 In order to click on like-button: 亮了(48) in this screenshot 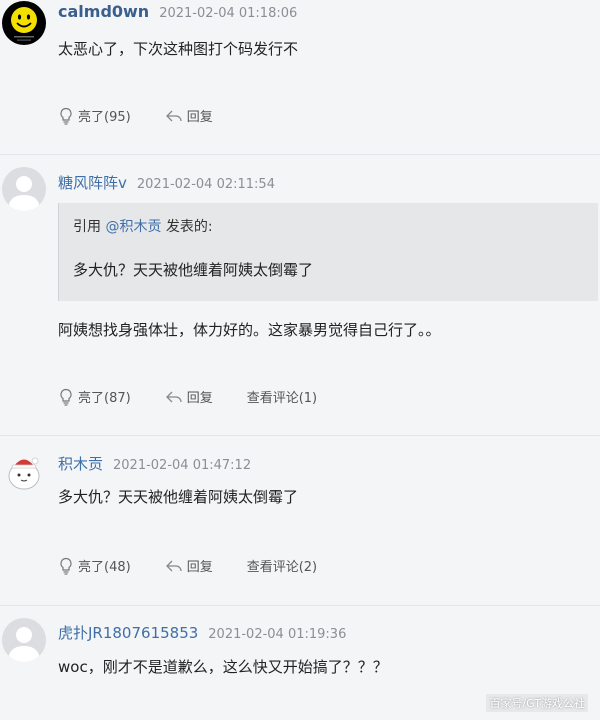, I will do `click(94, 565)`.